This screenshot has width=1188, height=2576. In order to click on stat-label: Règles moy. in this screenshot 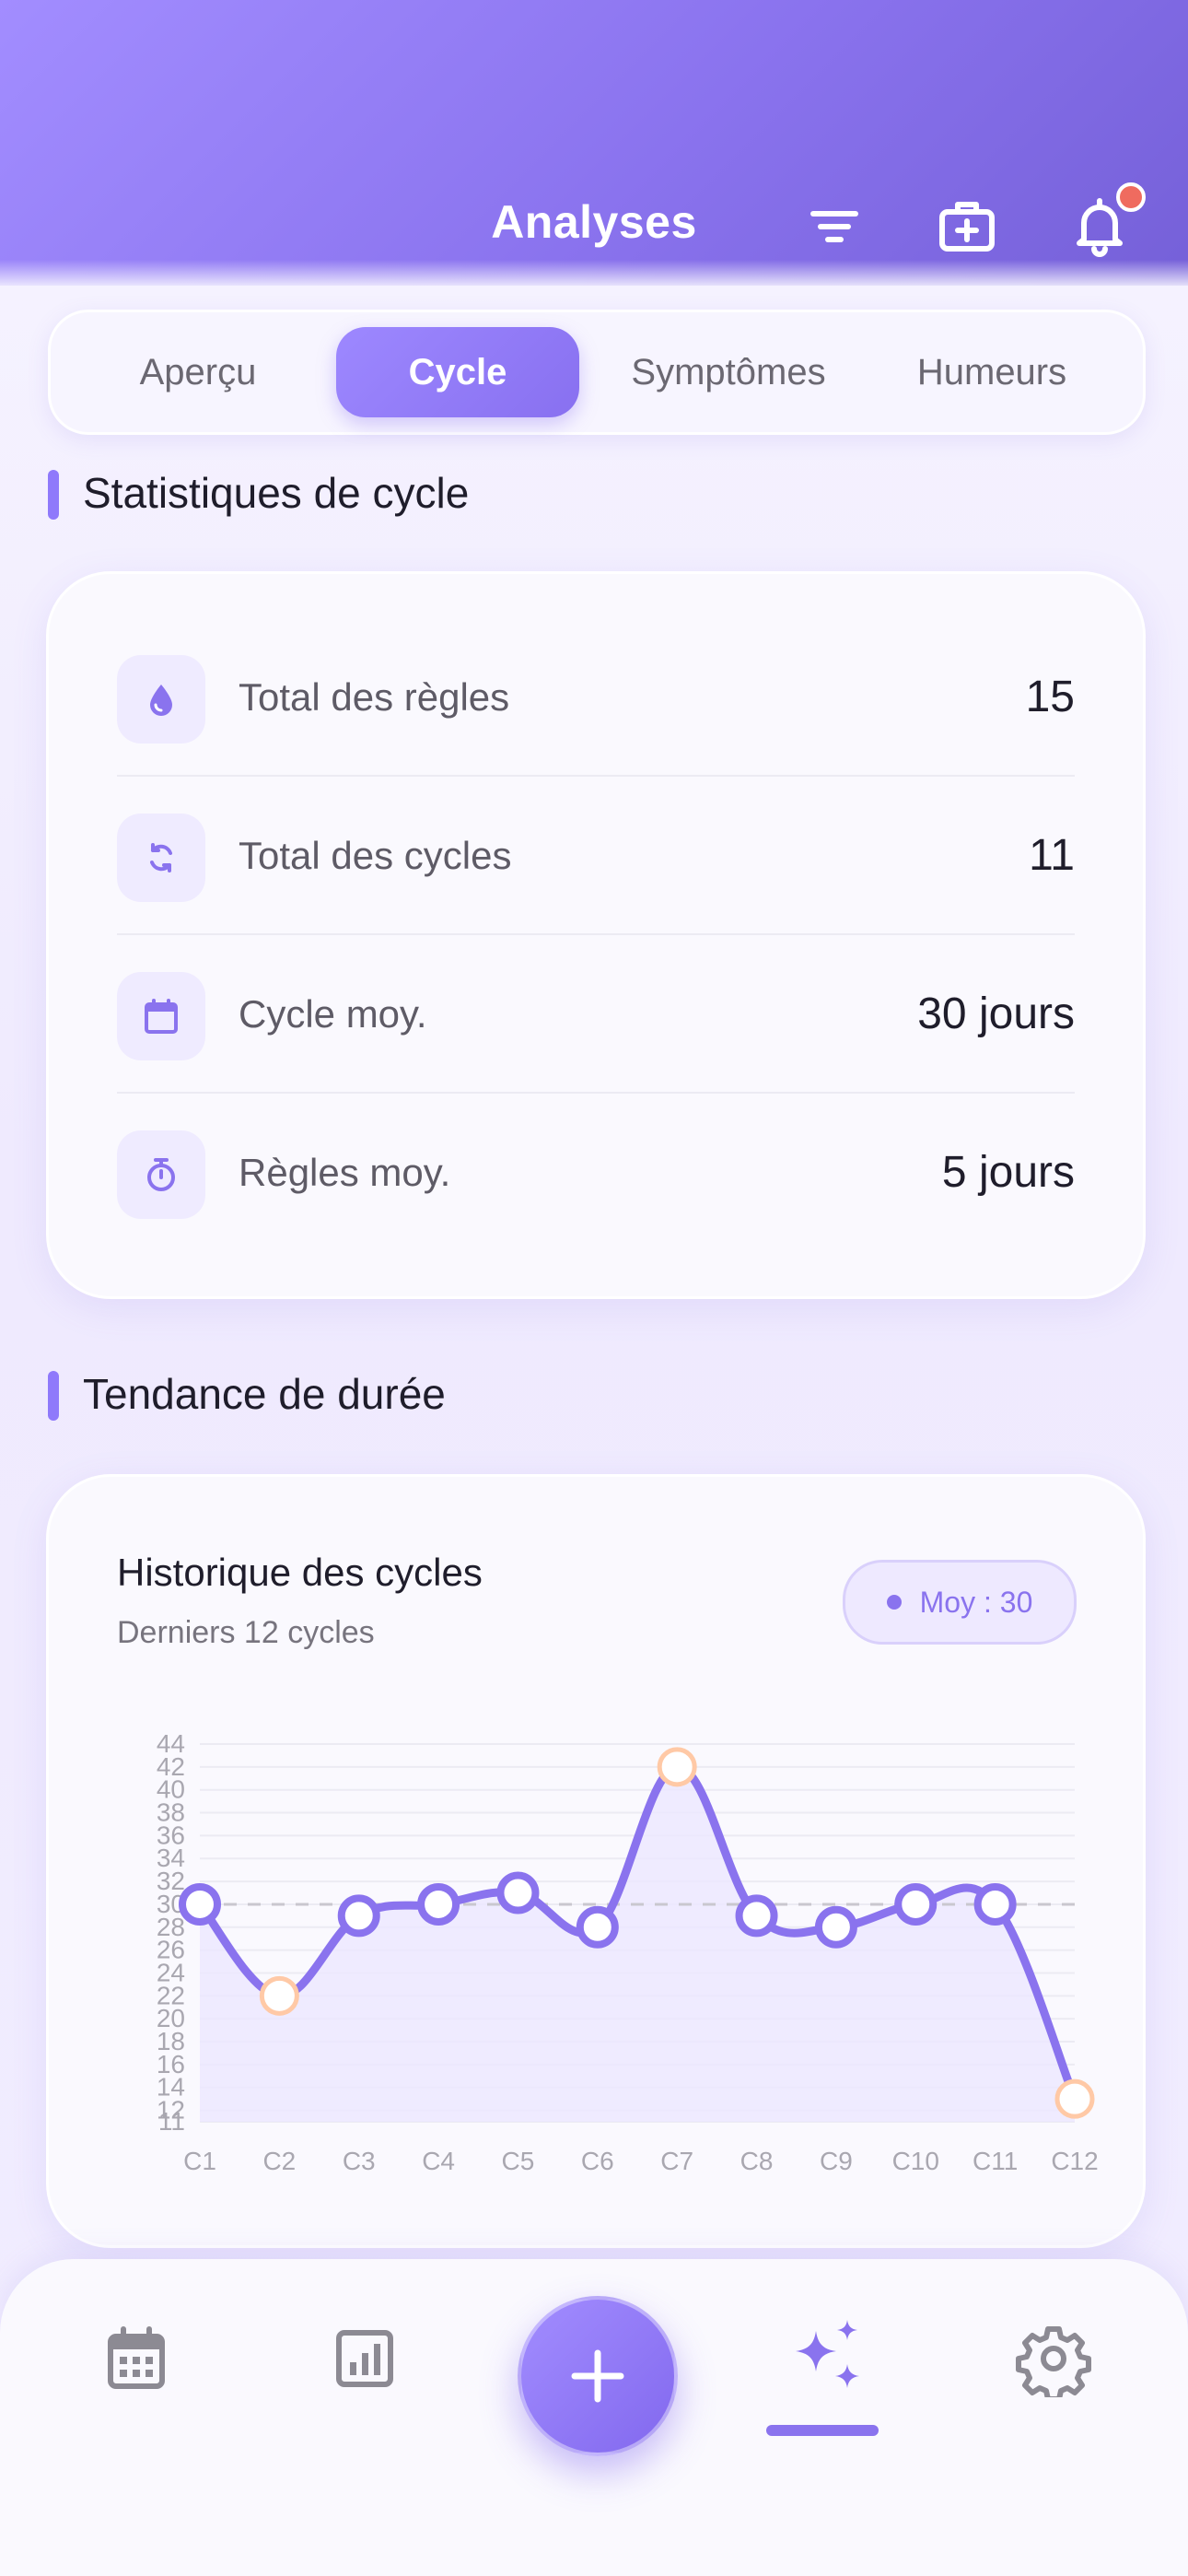, I will do `click(345, 1172)`.